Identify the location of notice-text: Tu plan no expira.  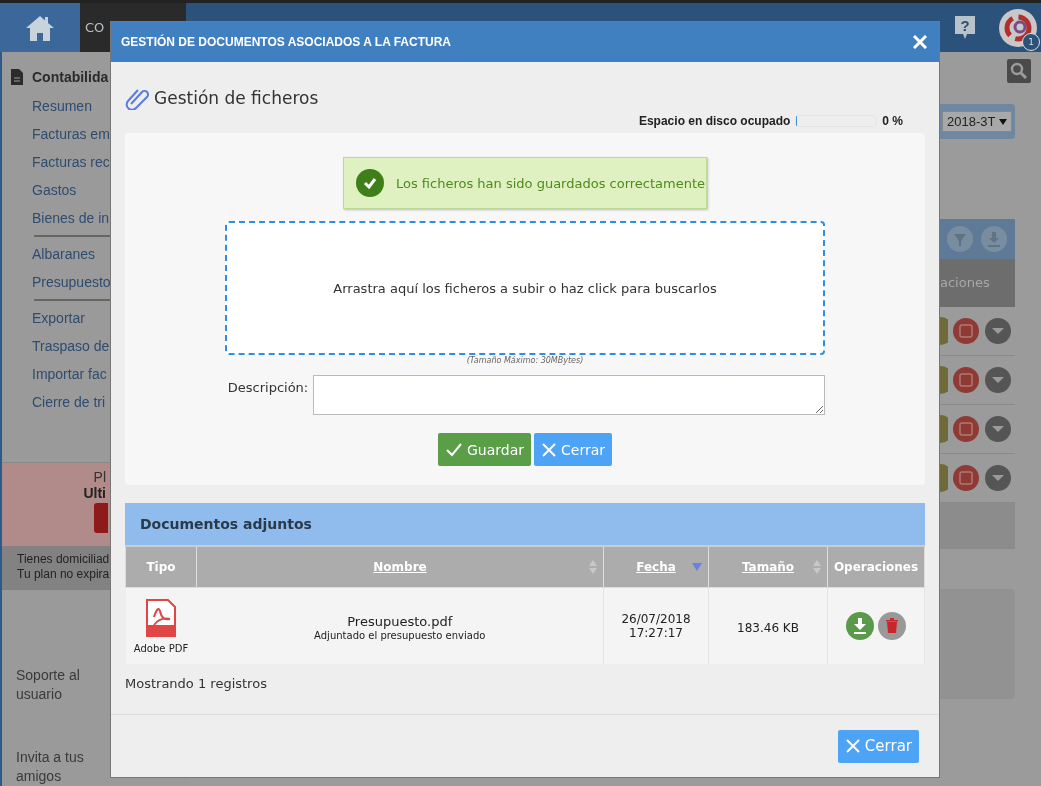
(63, 574).